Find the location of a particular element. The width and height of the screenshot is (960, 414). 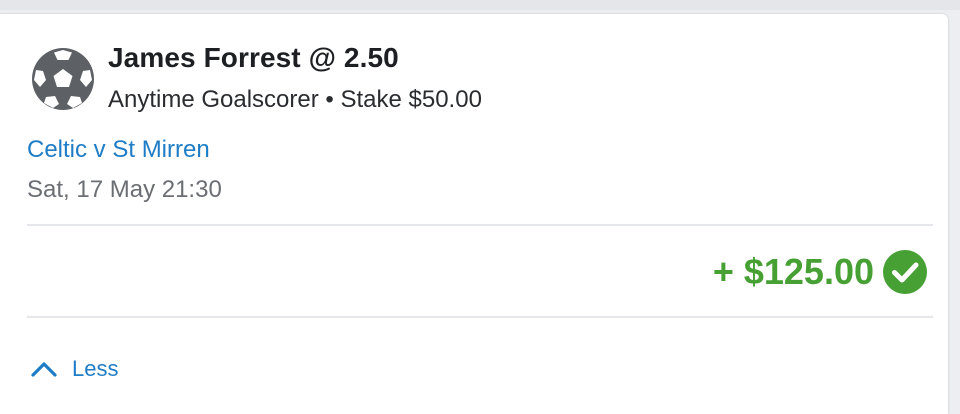

check-circle-icon is located at coordinates (905, 272).